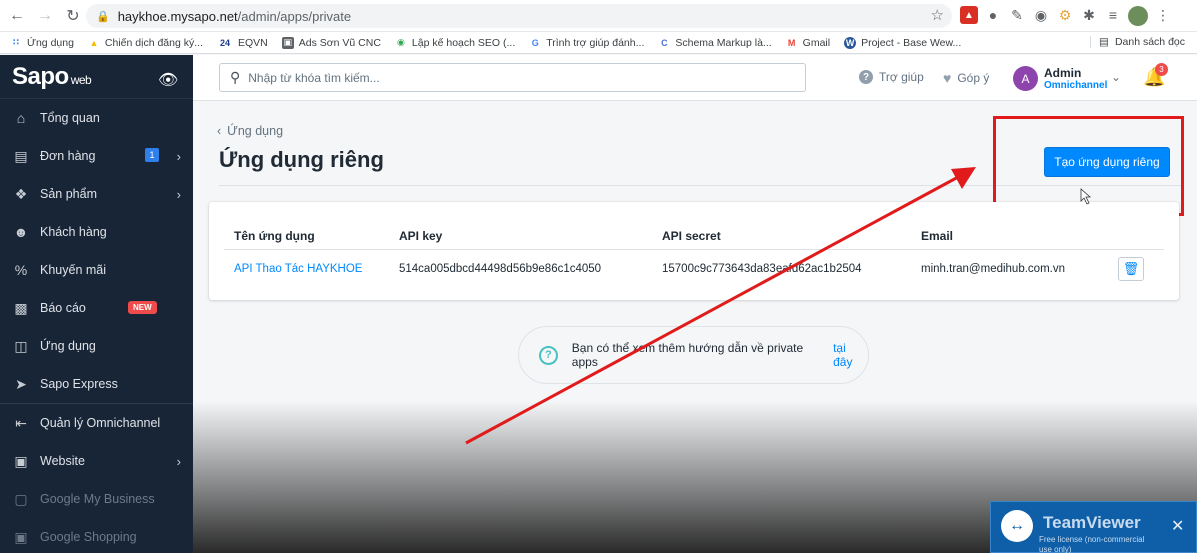 This screenshot has width=1197, height=553. What do you see at coordinates (21, 345) in the screenshot?
I see `apps-icon: ◫` at bounding box center [21, 345].